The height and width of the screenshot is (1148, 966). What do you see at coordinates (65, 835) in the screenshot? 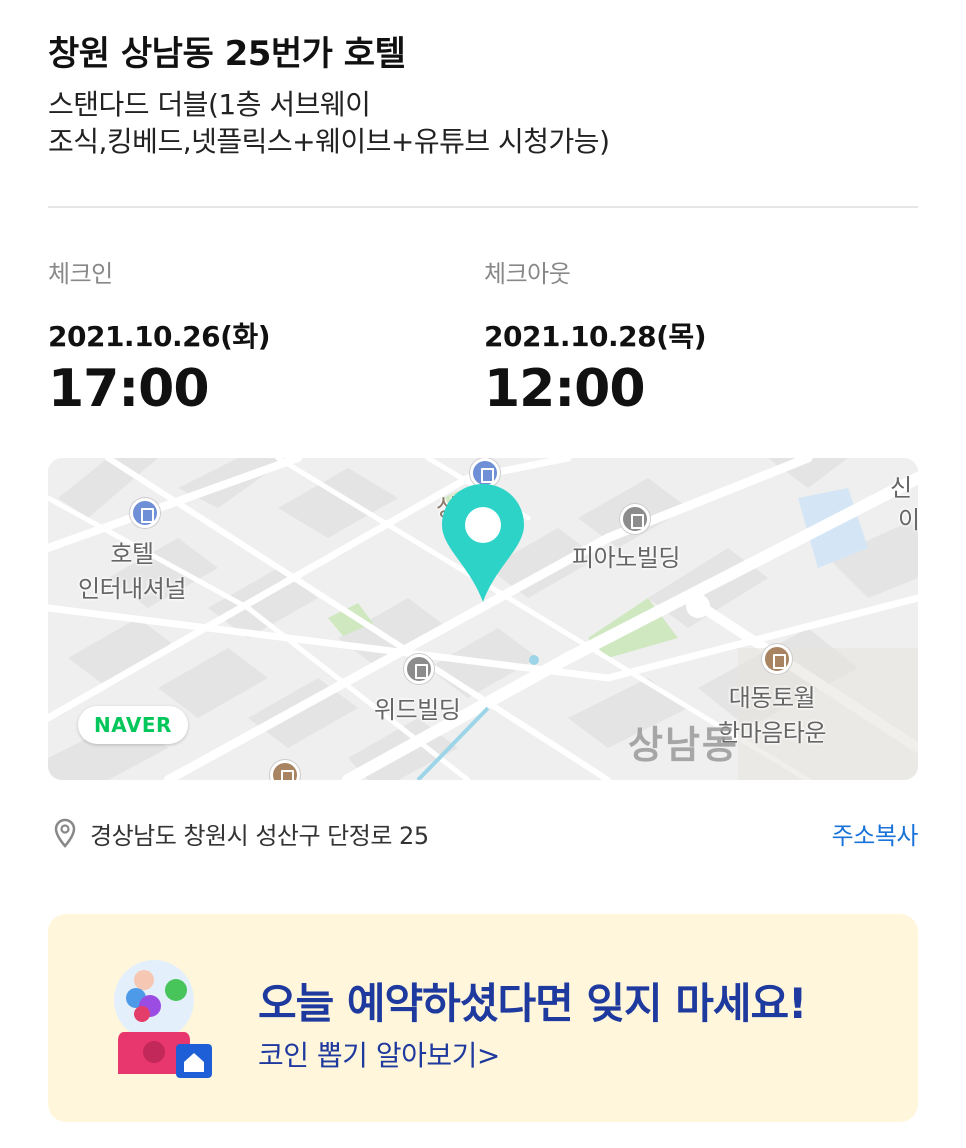
I see `location-pin-outline-icon` at bounding box center [65, 835].